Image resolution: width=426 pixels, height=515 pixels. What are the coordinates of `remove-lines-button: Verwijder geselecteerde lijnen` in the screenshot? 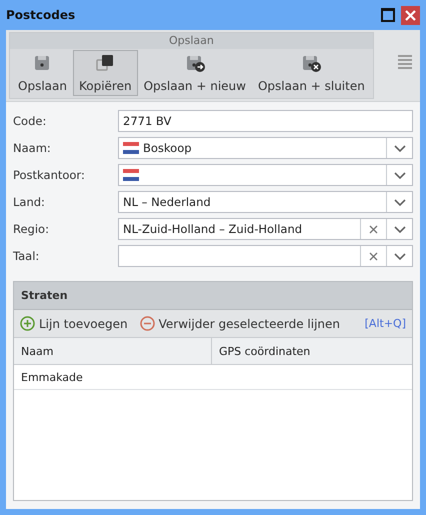 It's located at (240, 323).